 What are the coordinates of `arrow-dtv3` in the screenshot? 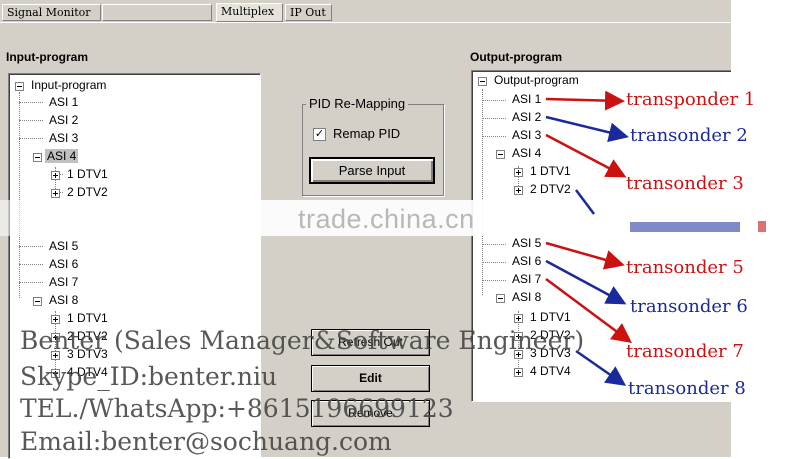 It's located at (601, 367).